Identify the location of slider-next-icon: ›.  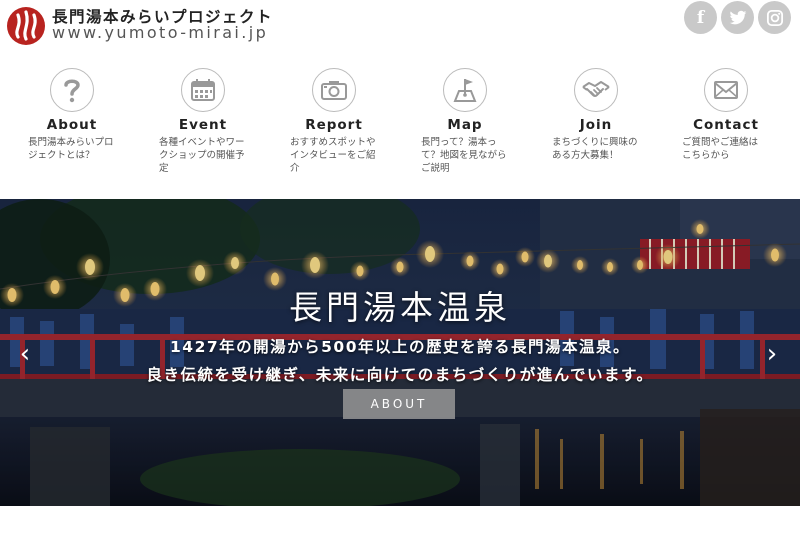
(772, 354).